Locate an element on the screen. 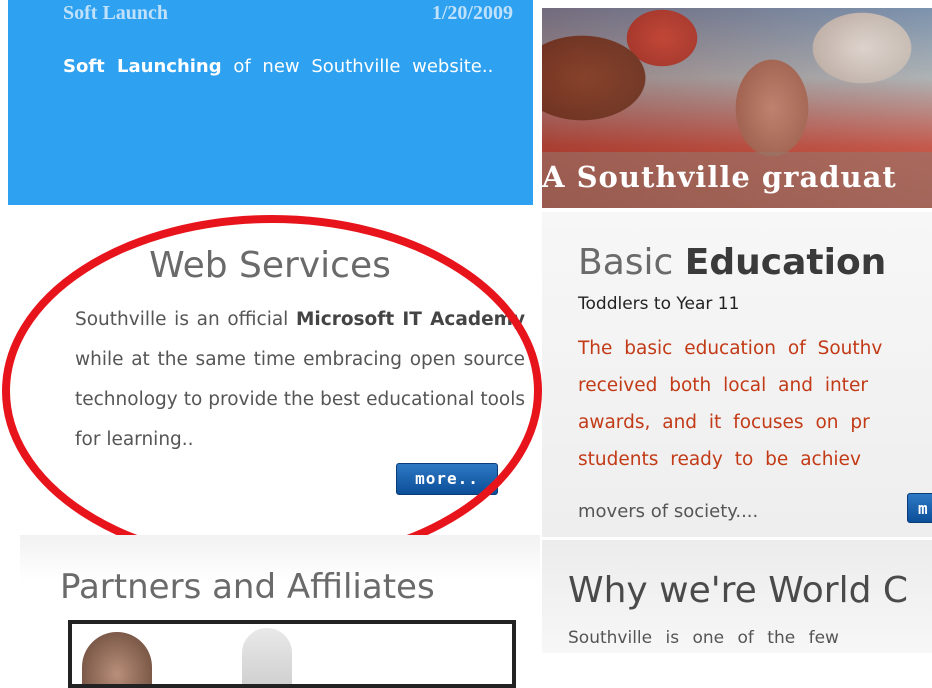 Image resolution: width=932 pixels, height=688 pixels. partner-person-image is located at coordinates (117, 658).